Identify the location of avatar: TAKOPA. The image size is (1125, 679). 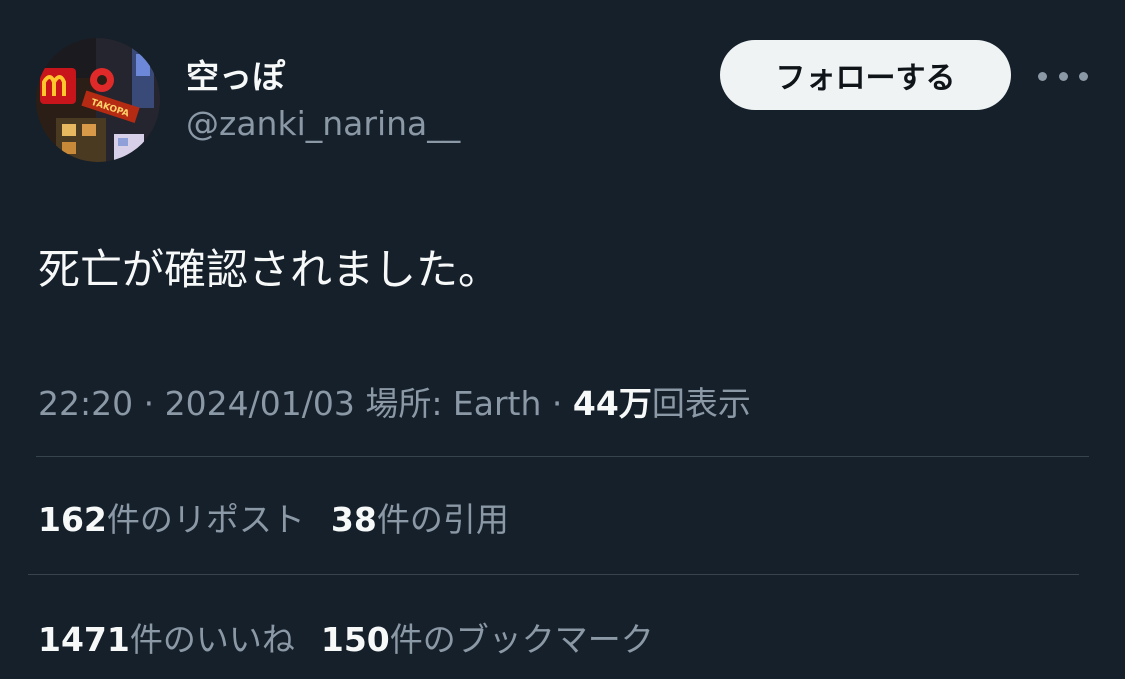
(98, 100).